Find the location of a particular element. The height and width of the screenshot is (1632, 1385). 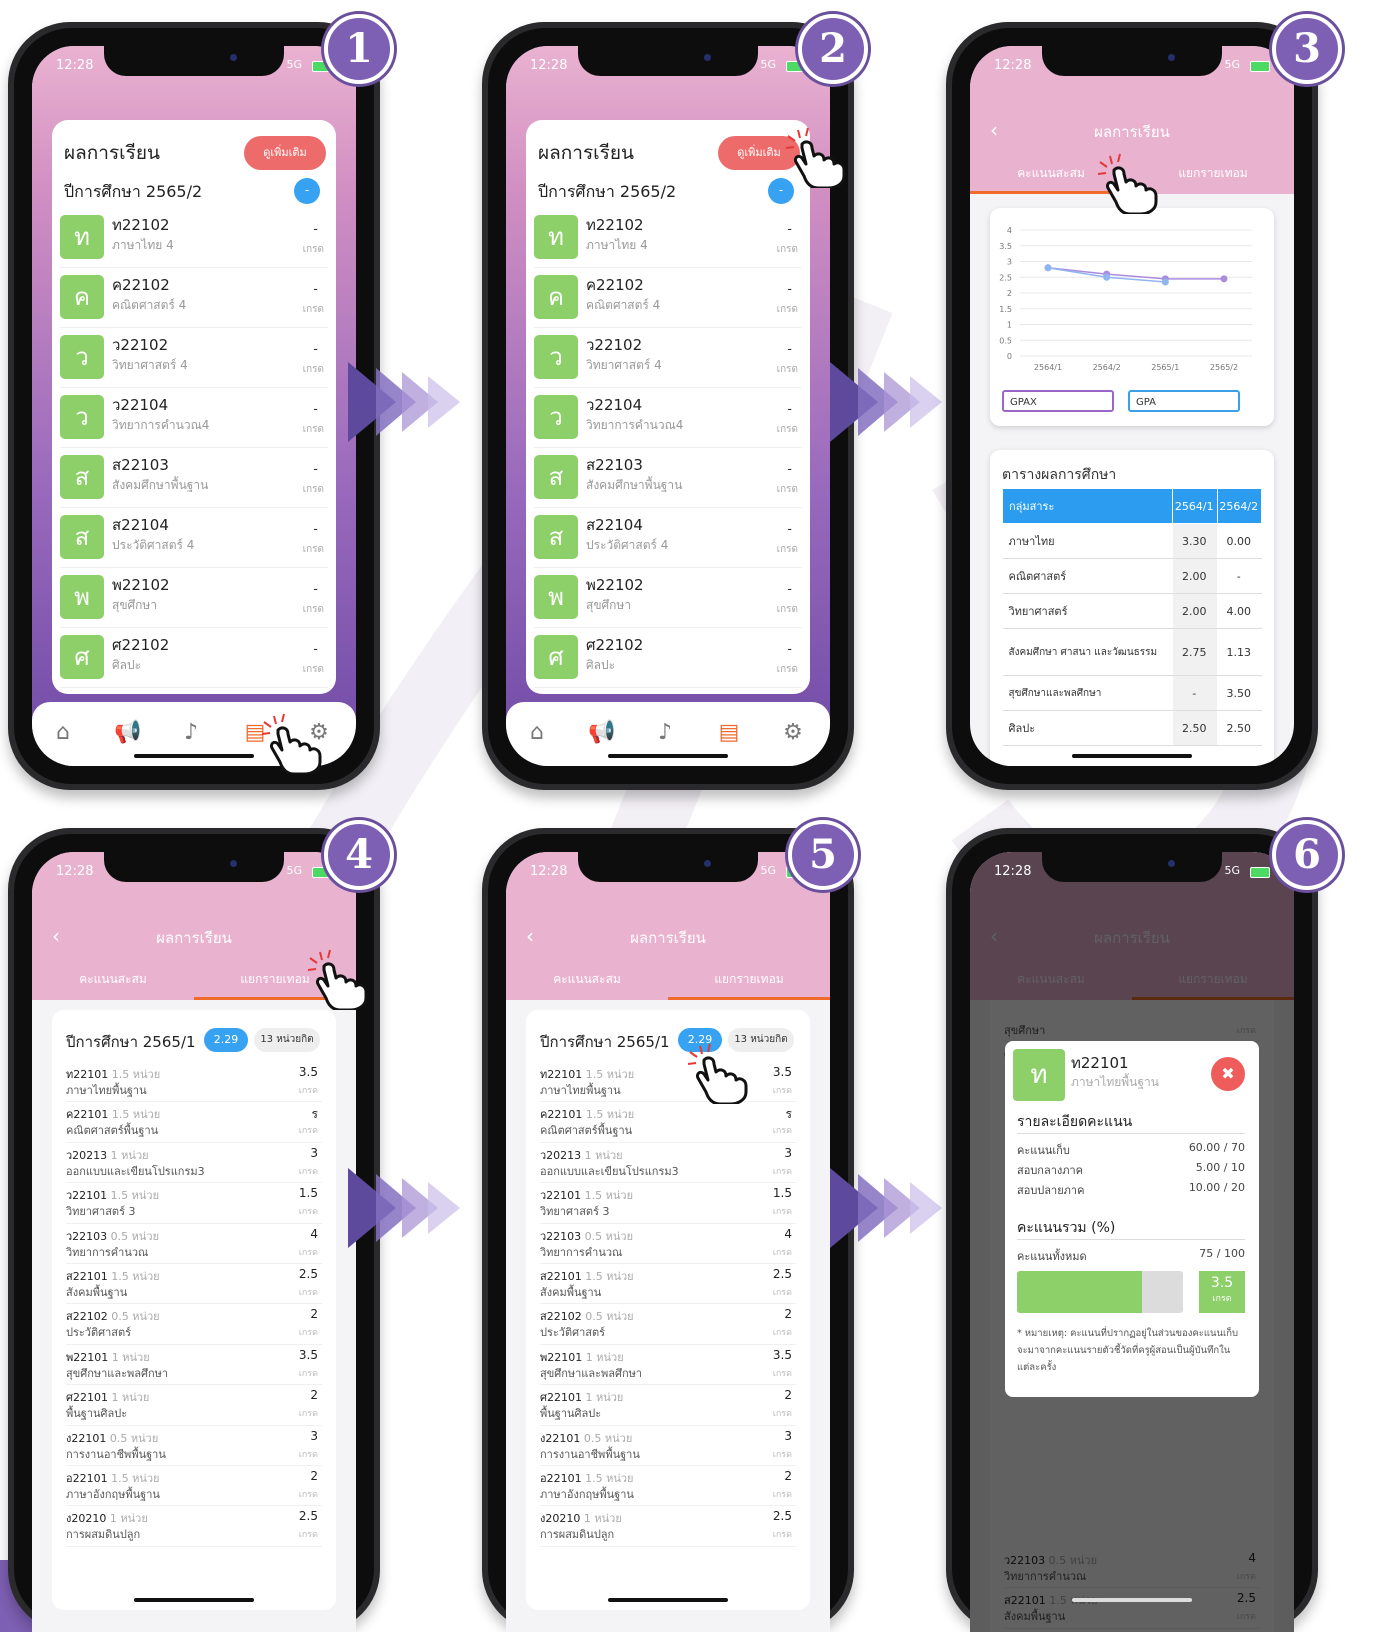

course-name: สุขศึกษาและพลศึกษา is located at coordinates (591, 1373).